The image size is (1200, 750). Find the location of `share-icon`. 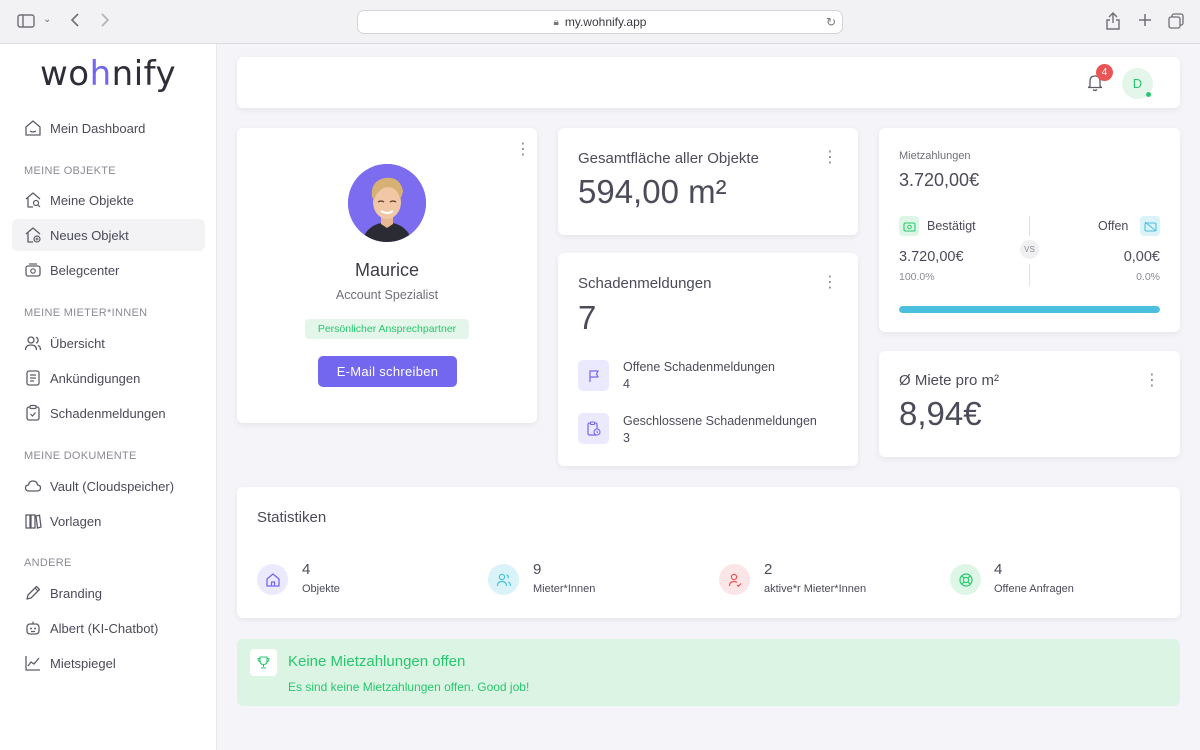

share-icon is located at coordinates (1113, 23).